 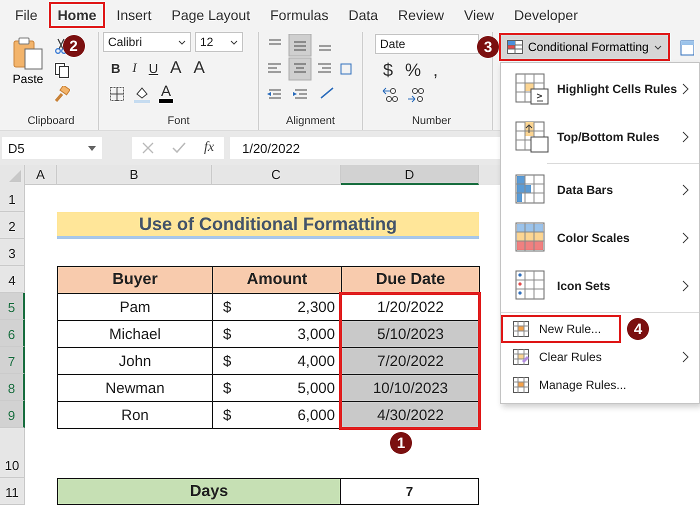 I want to click on font-size-field: 12, so click(x=219, y=42).